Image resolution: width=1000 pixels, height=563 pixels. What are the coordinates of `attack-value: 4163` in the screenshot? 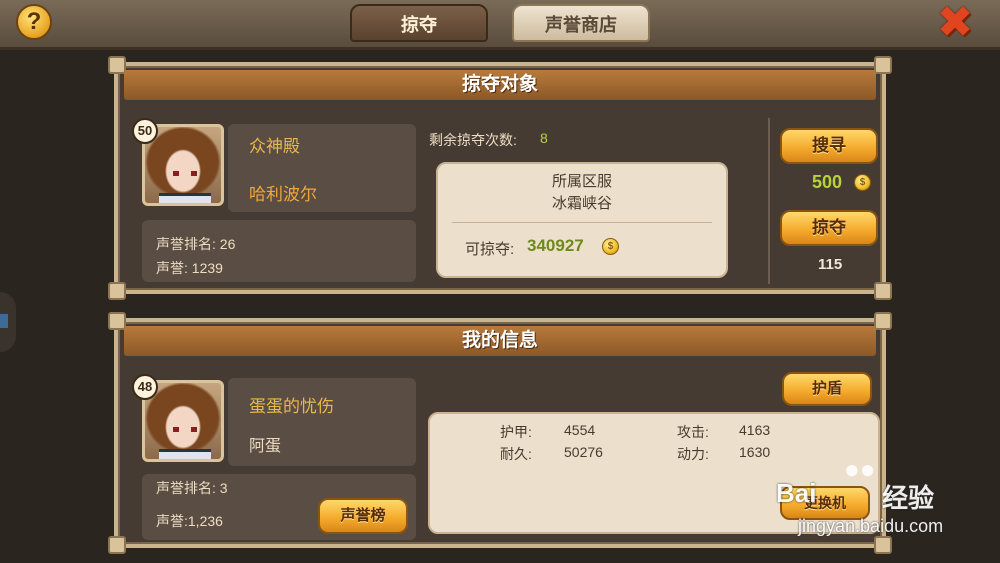 It's located at (755, 430).